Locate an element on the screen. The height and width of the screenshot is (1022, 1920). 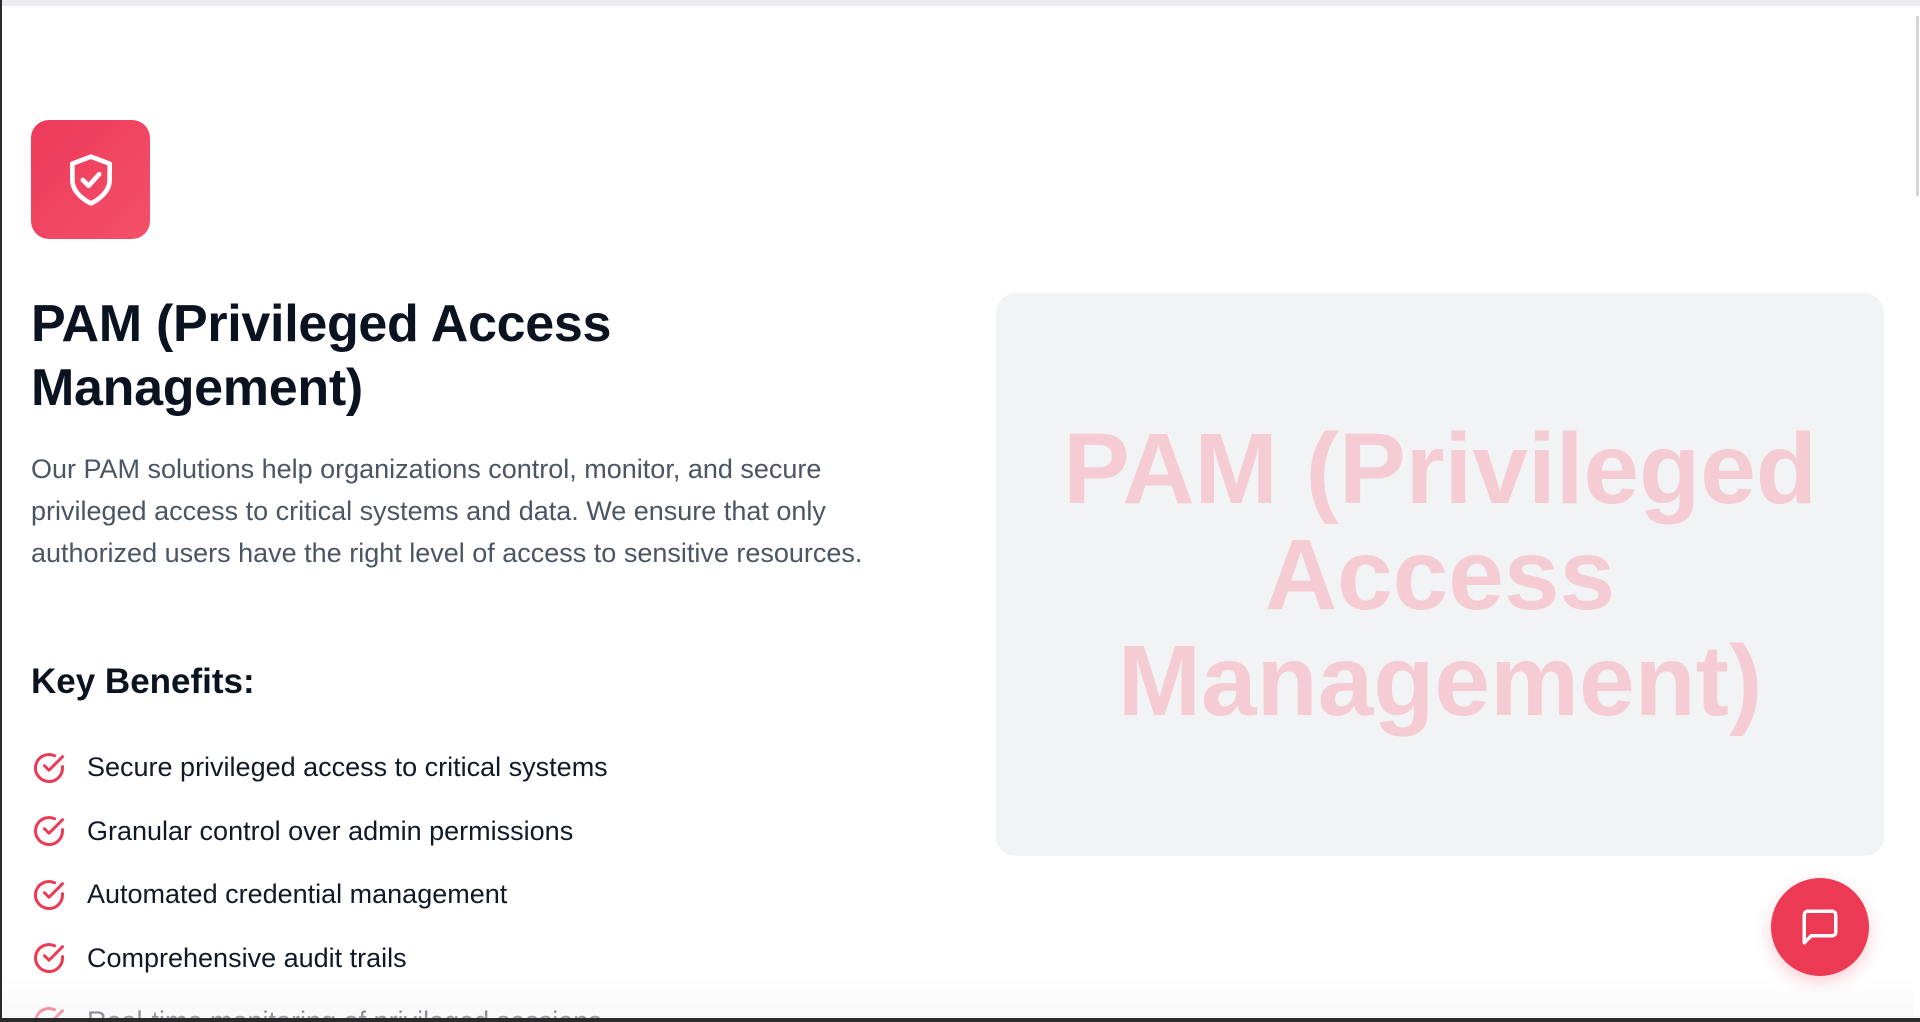
shield-check-icon is located at coordinates (90, 179).